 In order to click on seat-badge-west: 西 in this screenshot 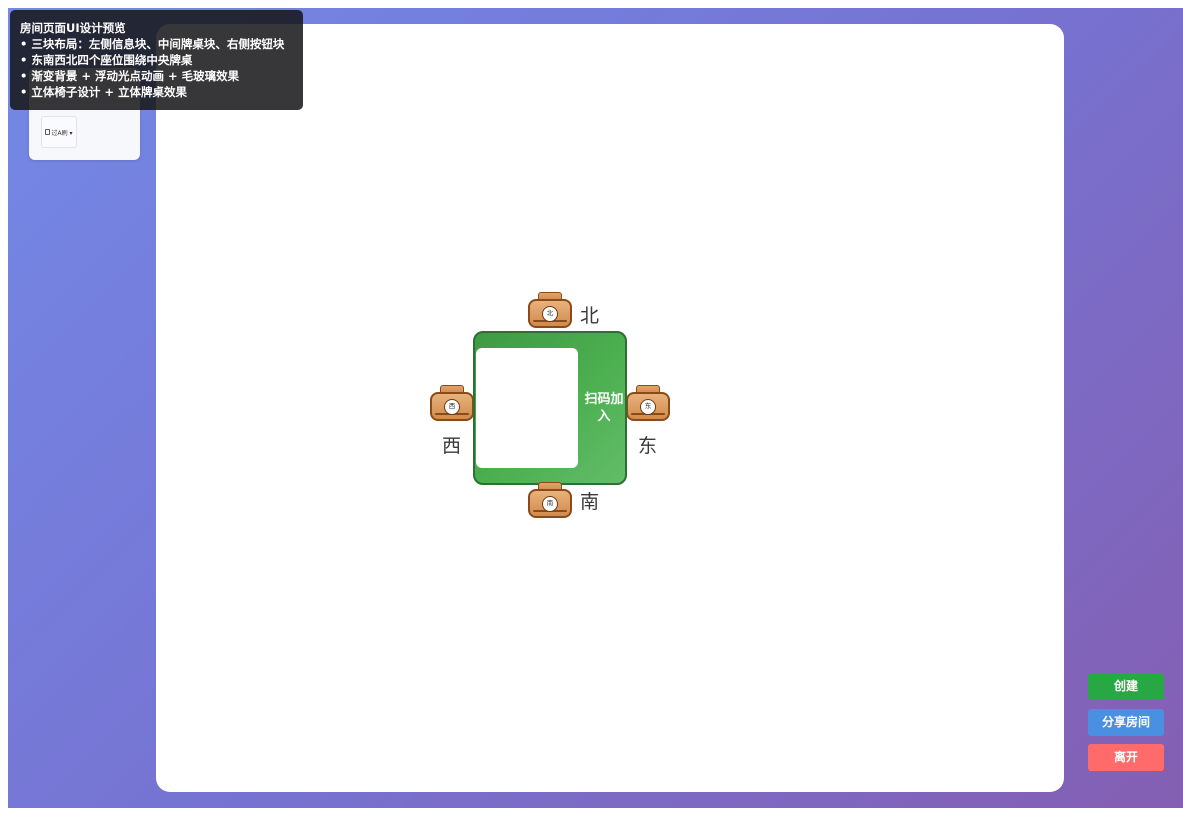, I will do `click(452, 407)`.